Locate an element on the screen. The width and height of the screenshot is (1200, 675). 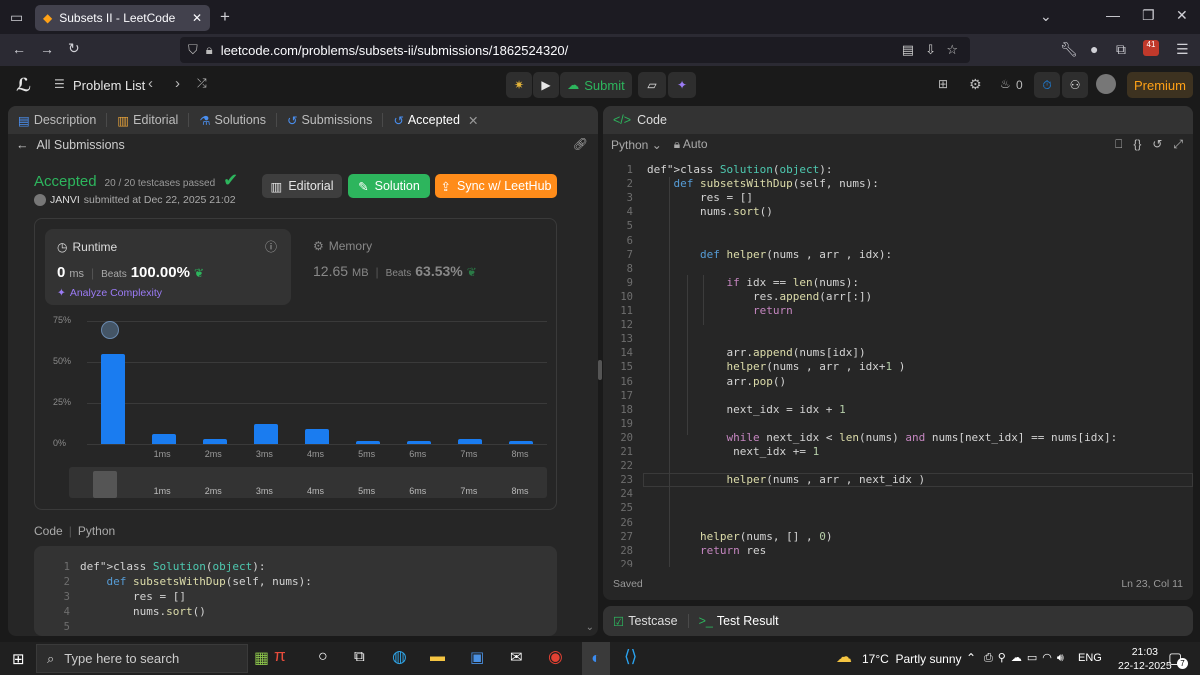
panel-splitter is located at coordinates (600, 370).